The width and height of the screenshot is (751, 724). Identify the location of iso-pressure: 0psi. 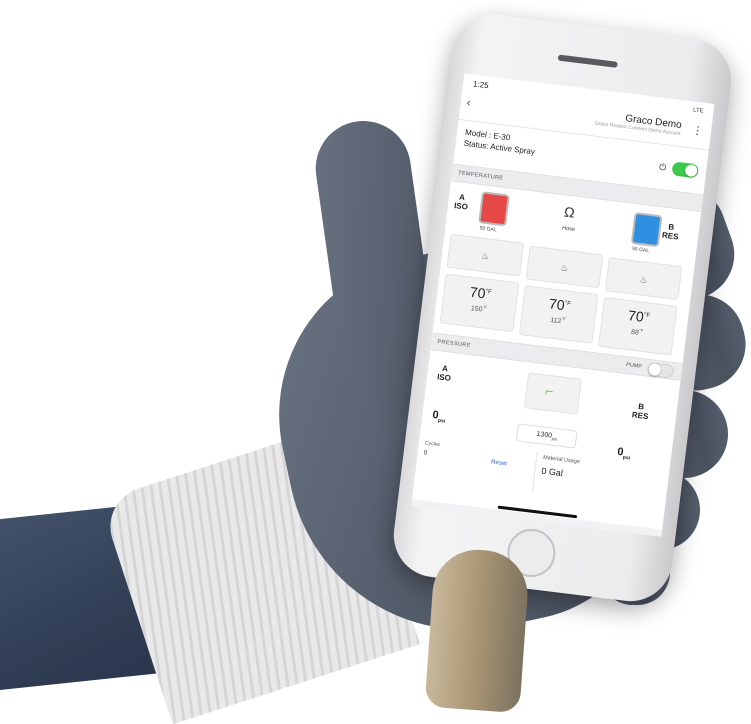
(438, 417).